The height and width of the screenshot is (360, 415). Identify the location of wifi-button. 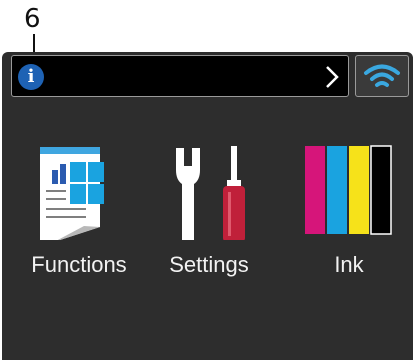
(382, 76).